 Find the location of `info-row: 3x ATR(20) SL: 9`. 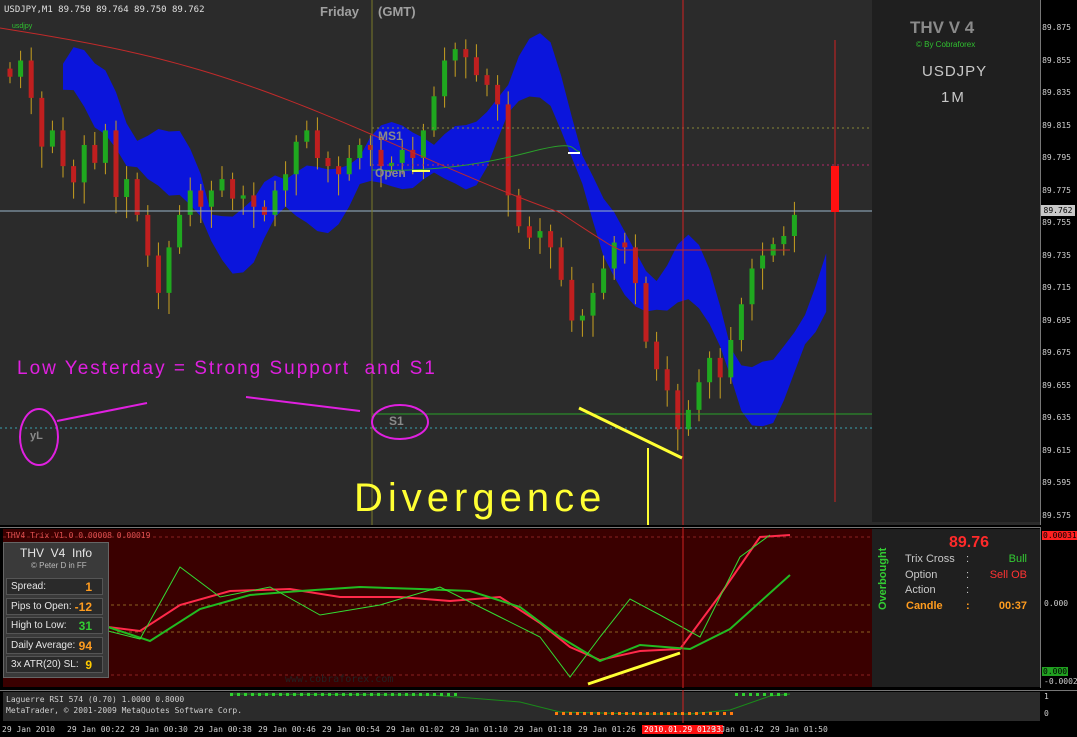

info-row: 3x ATR(20) SL: 9 is located at coordinates (54, 664).